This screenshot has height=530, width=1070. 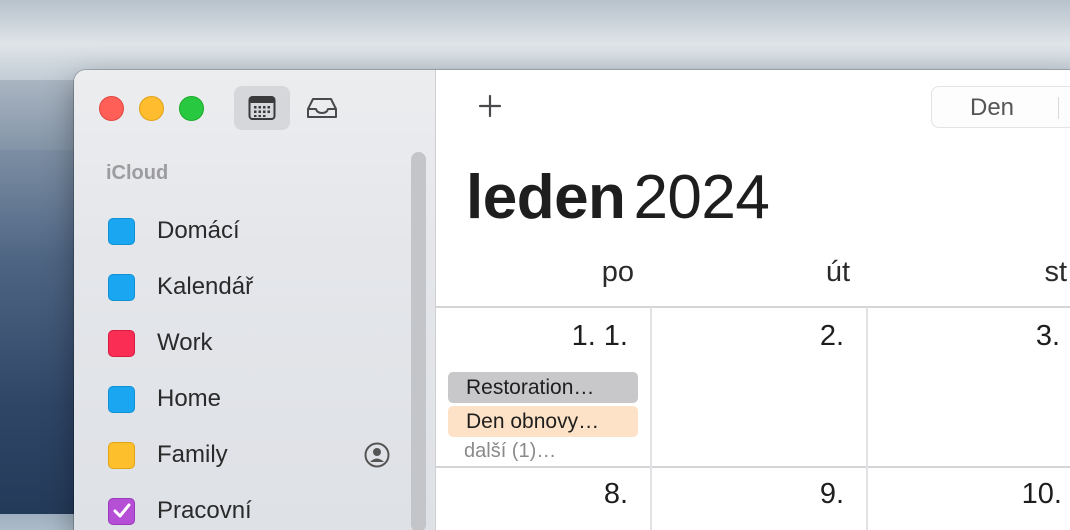 What do you see at coordinates (377, 457) in the screenshot?
I see `shared-person-icon` at bounding box center [377, 457].